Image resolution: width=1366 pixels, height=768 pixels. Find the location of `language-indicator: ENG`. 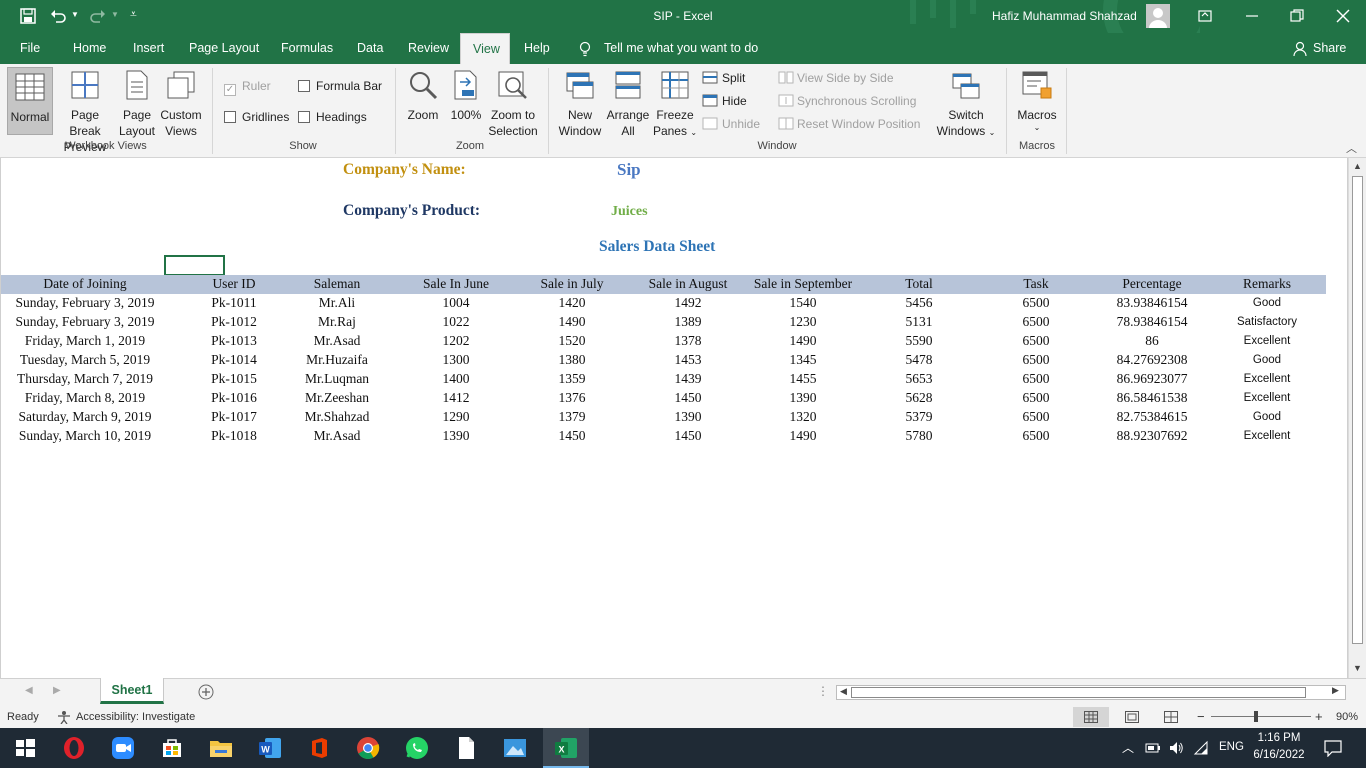

language-indicator: ENG is located at coordinates (1231, 747).